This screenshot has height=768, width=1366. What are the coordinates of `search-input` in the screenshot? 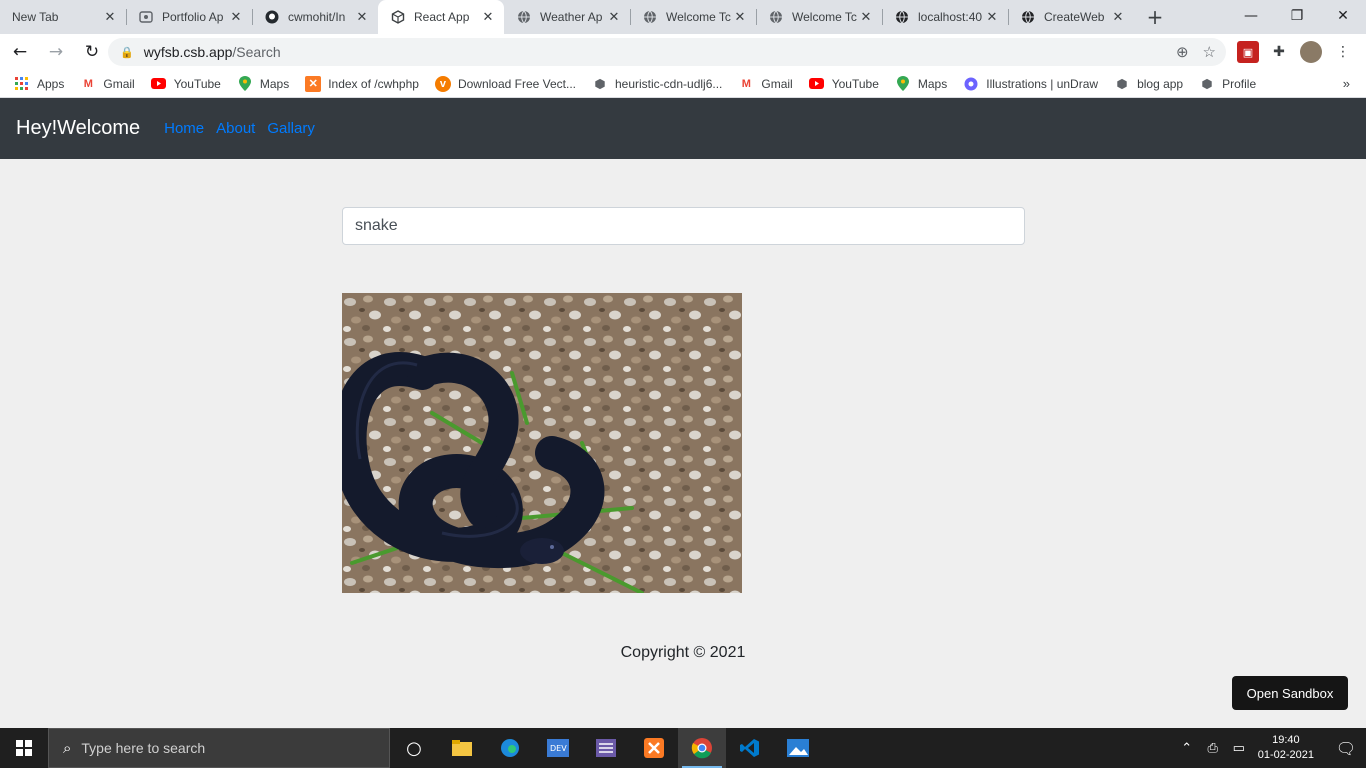 It's located at (683, 226).